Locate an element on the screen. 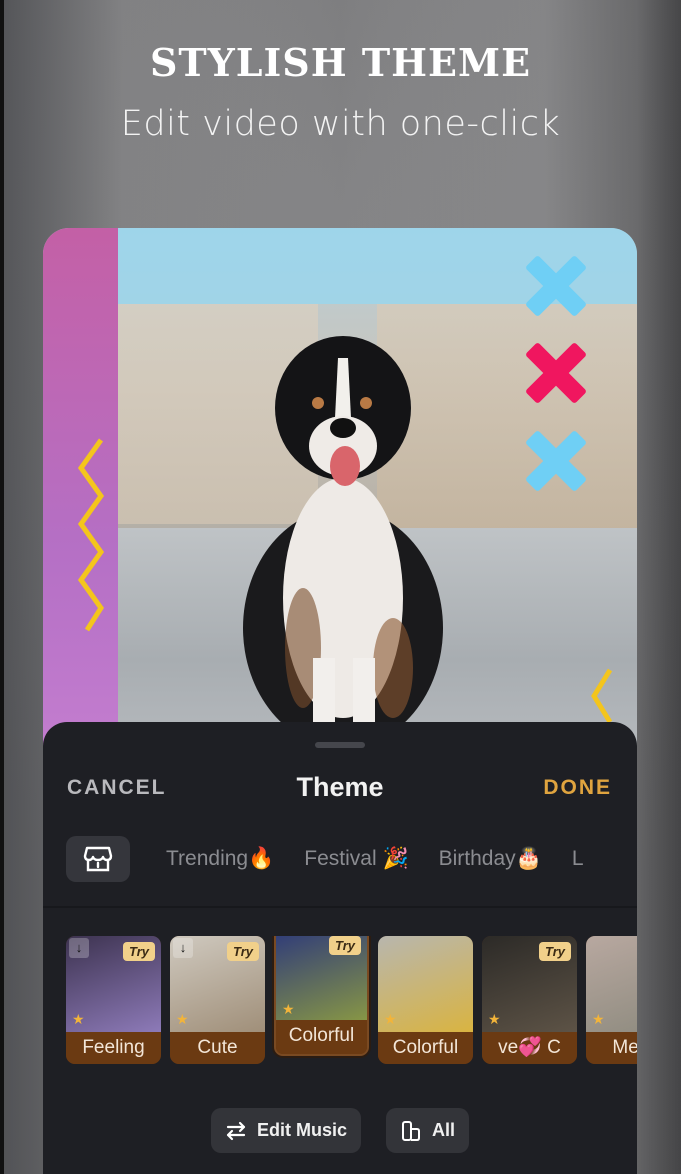 The height and width of the screenshot is (1174, 681). store-icon is located at coordinates (98, 859).